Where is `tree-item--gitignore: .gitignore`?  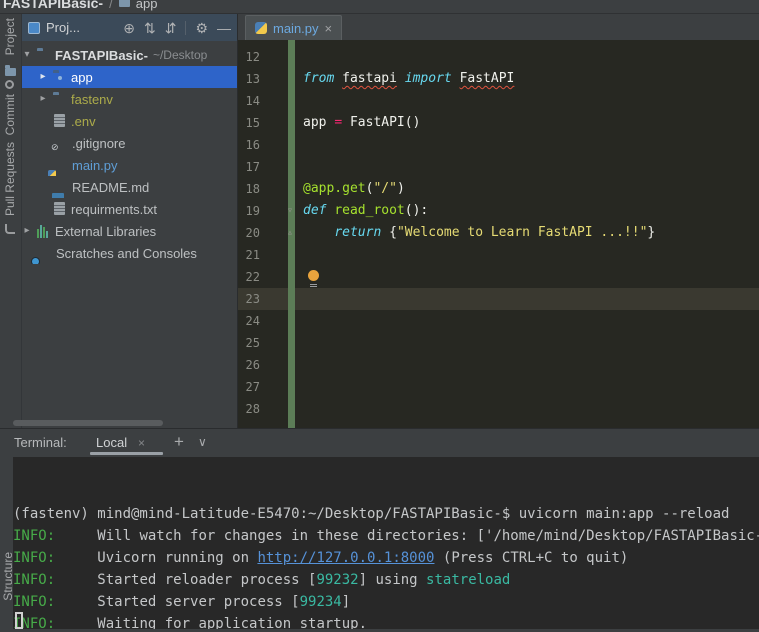
tree-item--gitignore: .gitignore is located at coordinates (129, 143).